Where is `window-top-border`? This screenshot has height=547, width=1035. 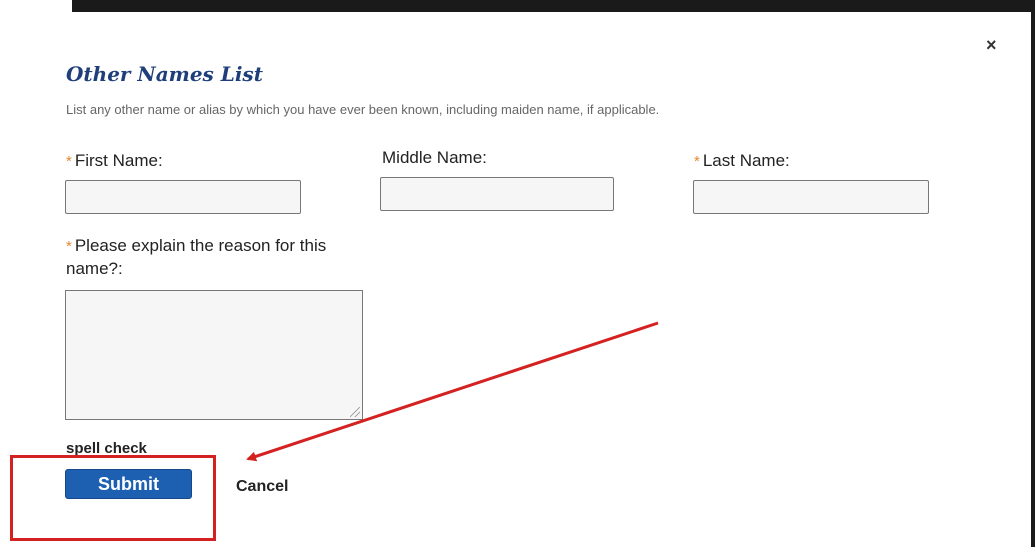 window-top-border is located at coordinates (553, 6).